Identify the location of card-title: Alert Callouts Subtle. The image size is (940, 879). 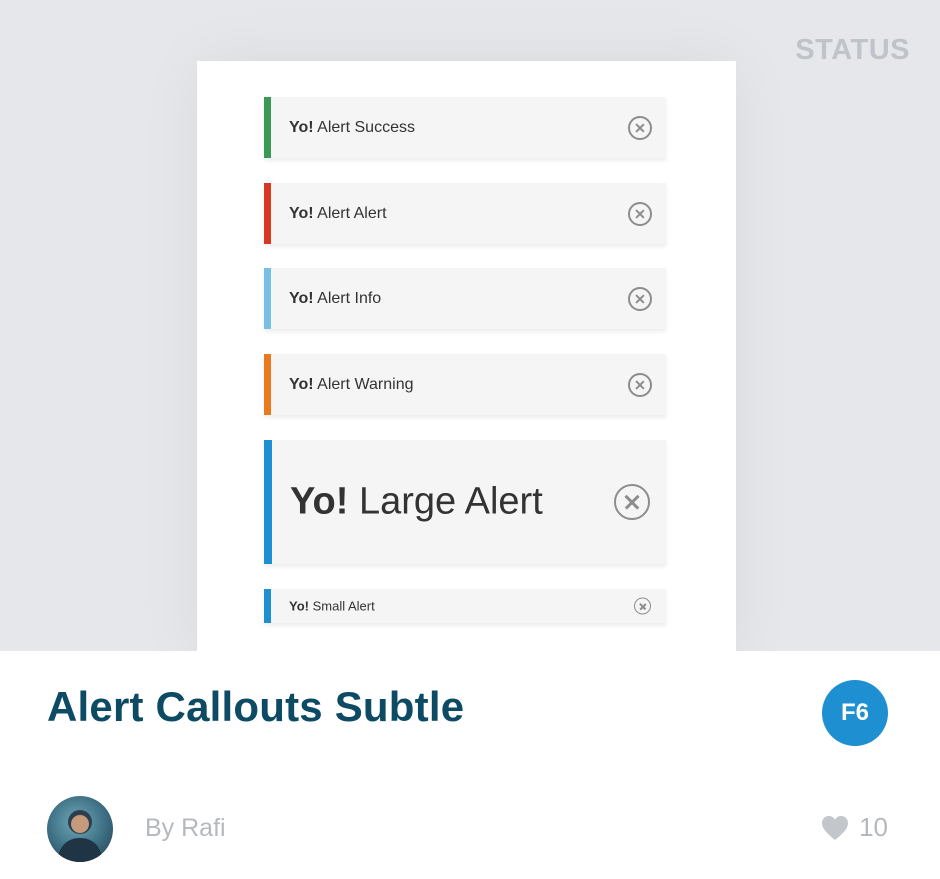
(255, 707).